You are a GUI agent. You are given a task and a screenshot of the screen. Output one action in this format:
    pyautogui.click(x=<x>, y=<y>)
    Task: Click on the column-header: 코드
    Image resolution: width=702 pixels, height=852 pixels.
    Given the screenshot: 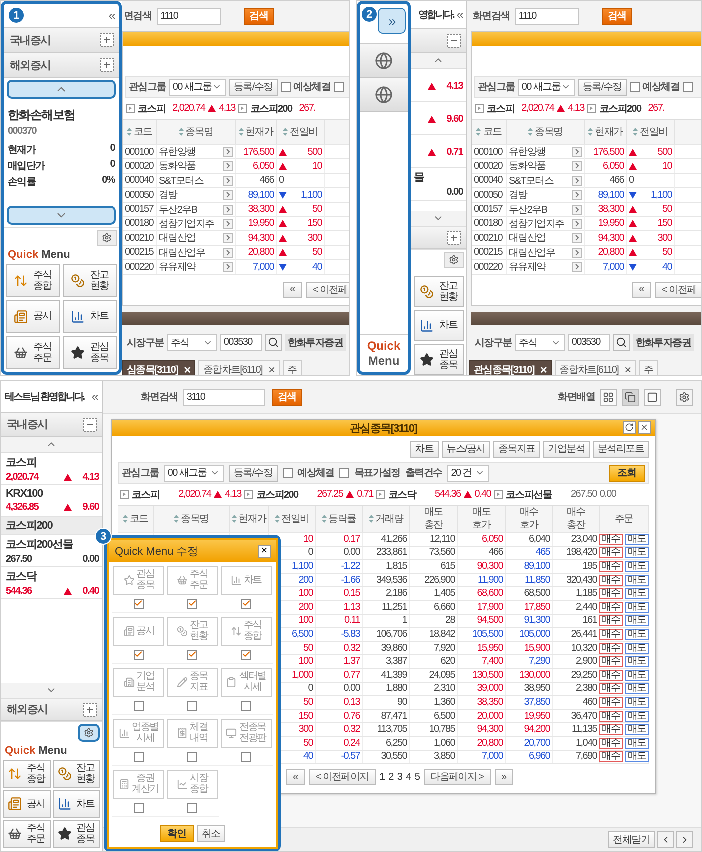 What is the action you would take?
    pyautogui.click(x=139, y=519)
    